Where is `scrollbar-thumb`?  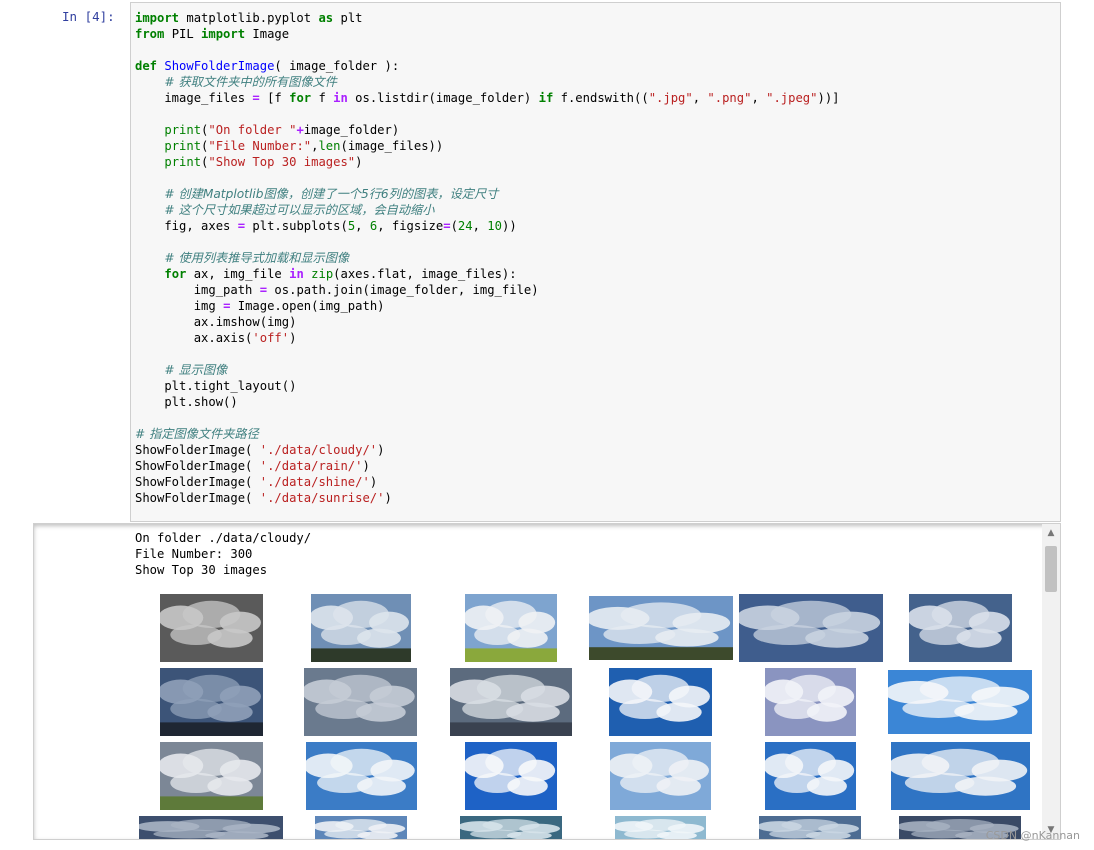 scrollbar-thumb is located at coordinates (1051, 569).